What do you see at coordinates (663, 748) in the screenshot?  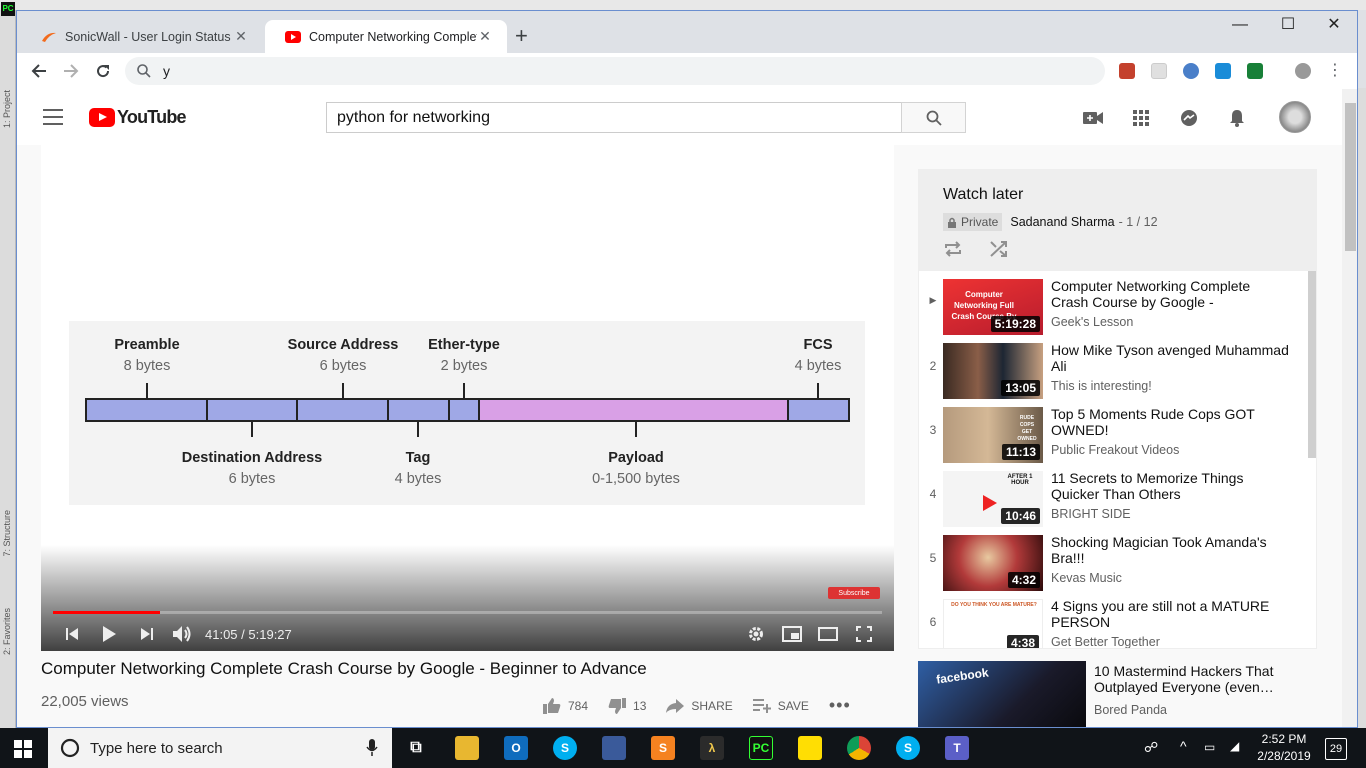 I see `sublime-text-icon: S` at bounding box center [663, 748].